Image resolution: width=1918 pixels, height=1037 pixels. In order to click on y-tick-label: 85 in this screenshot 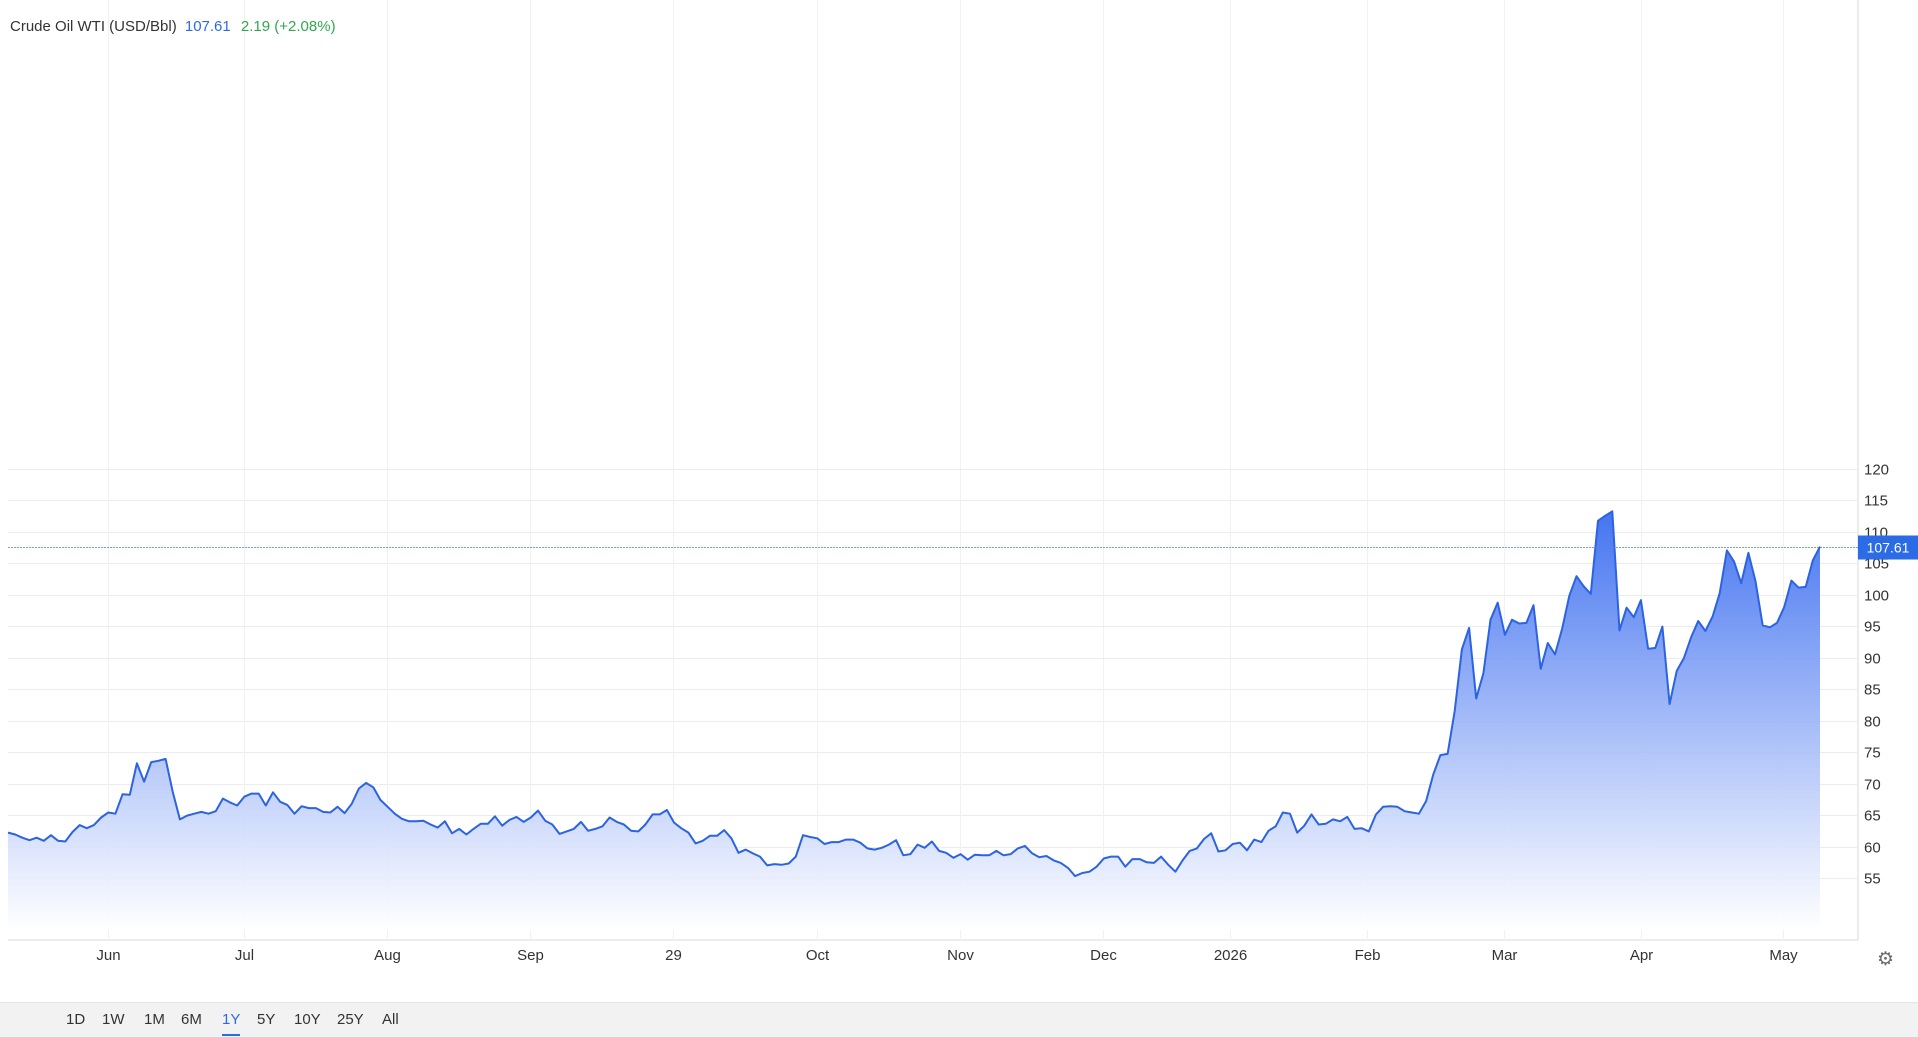, I will do `click(1872, 690)`.